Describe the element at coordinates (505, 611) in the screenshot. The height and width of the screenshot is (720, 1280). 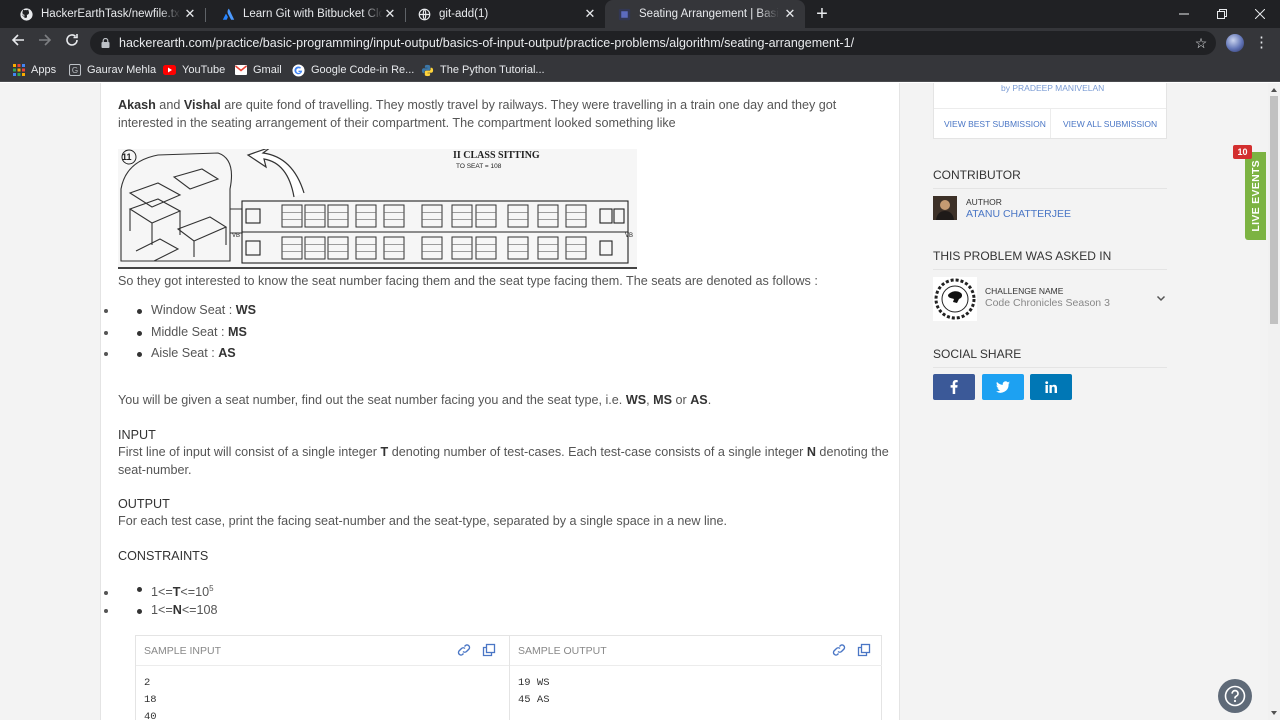
I see `list-item: 1<=N<=108` at that location.